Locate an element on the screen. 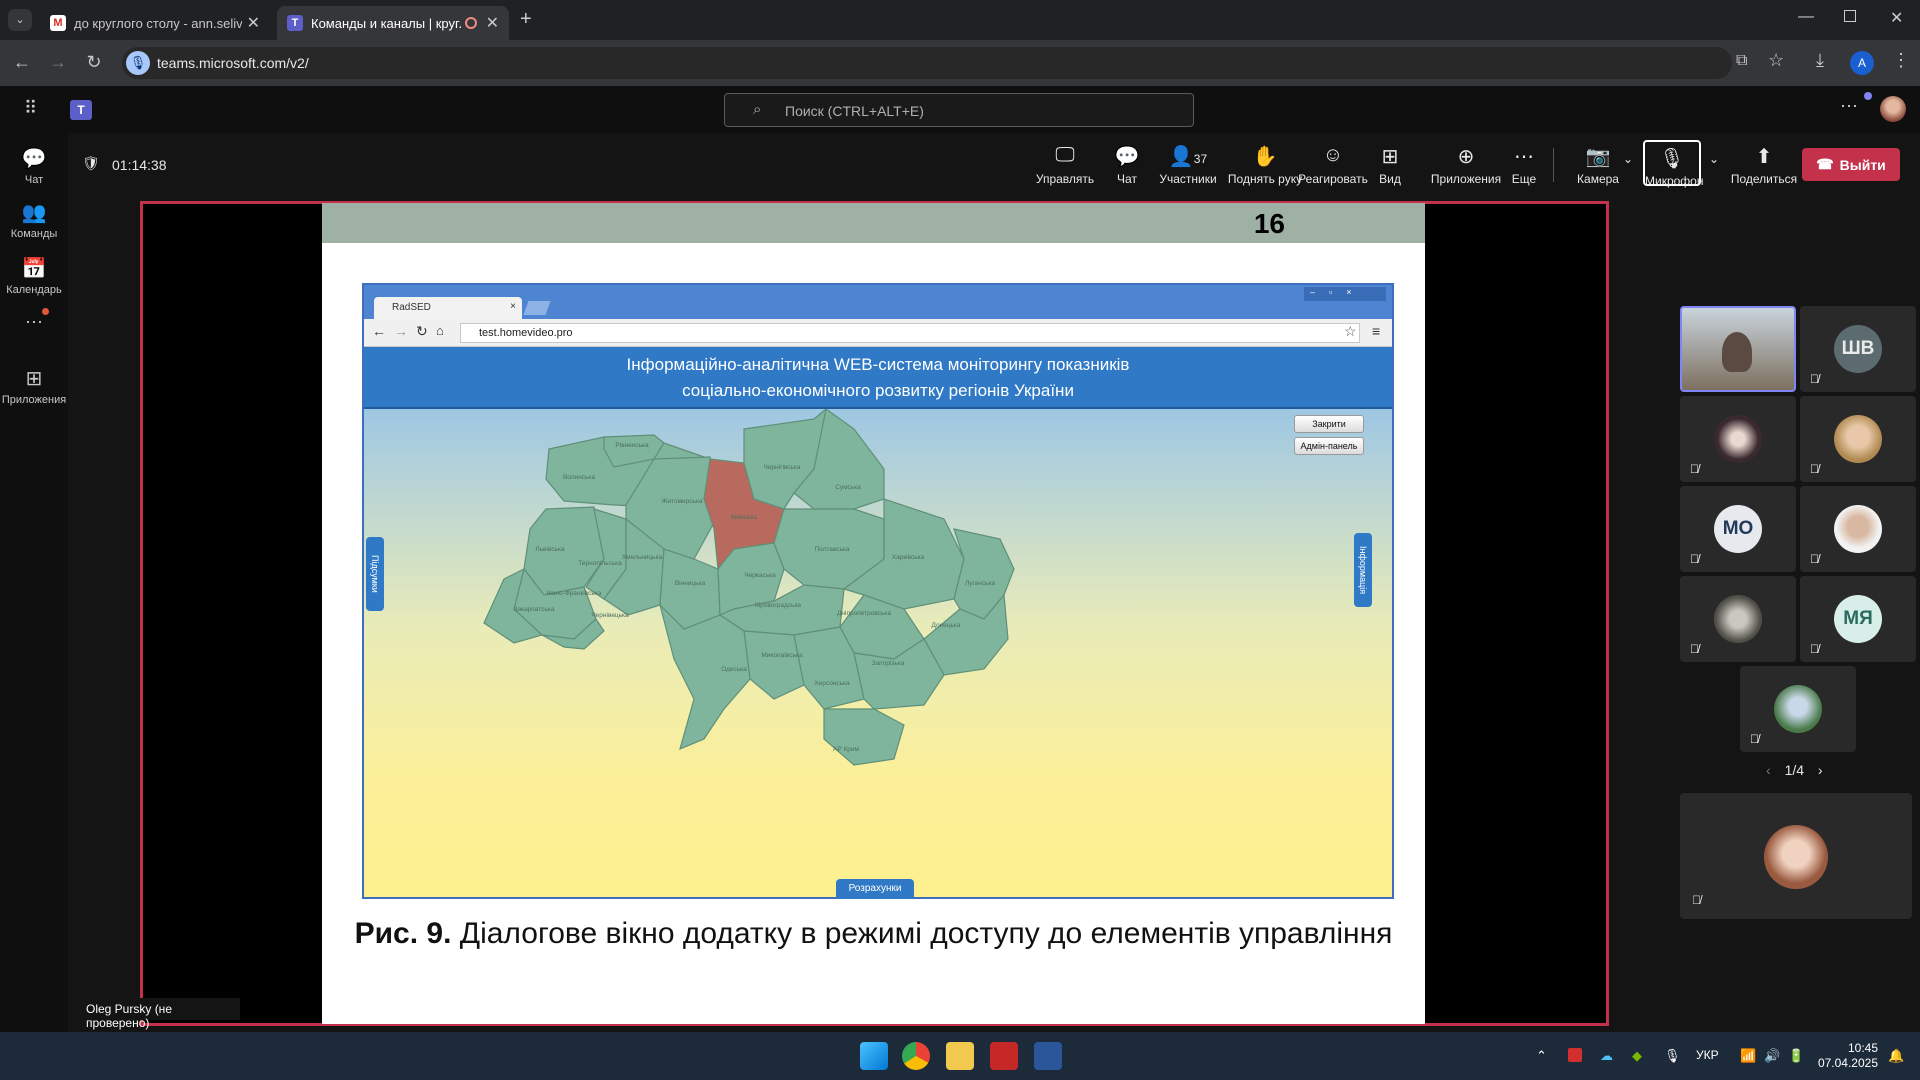 The width and height of the screenshot is (1920, 1080). search-input: ⌕ Поиск (CTRL+ALT+E) is located at coordinates (959, 110).